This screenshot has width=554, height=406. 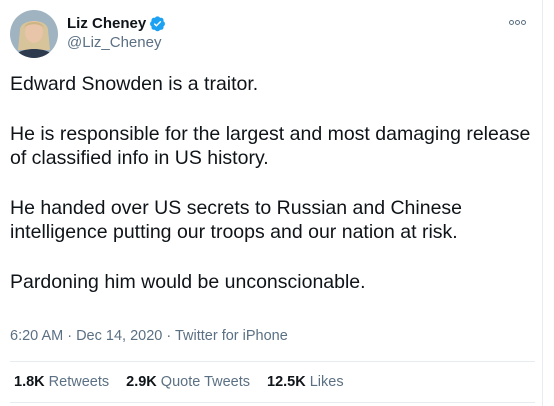 What do you see at coordinates (188, 281) in the screenshot?
I see `tweet-paragraph: Pardoning him would be unconscionable.` at bounding box center [188, 281].